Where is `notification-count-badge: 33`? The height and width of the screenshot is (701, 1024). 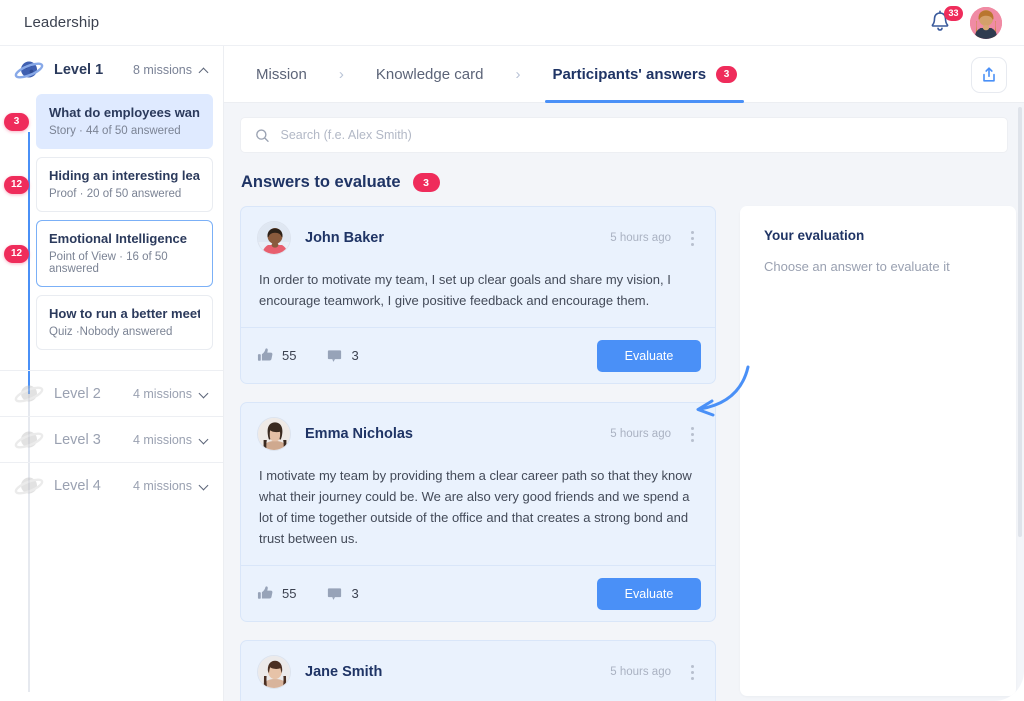
notification-count-badge: 33 is located at coordinates (953, 13).